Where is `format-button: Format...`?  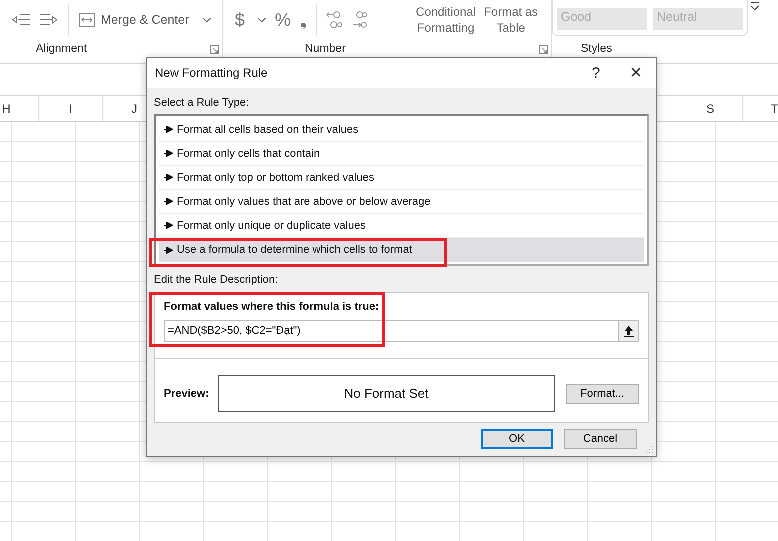
format-button: Format... is located at coordinates (602, 394).